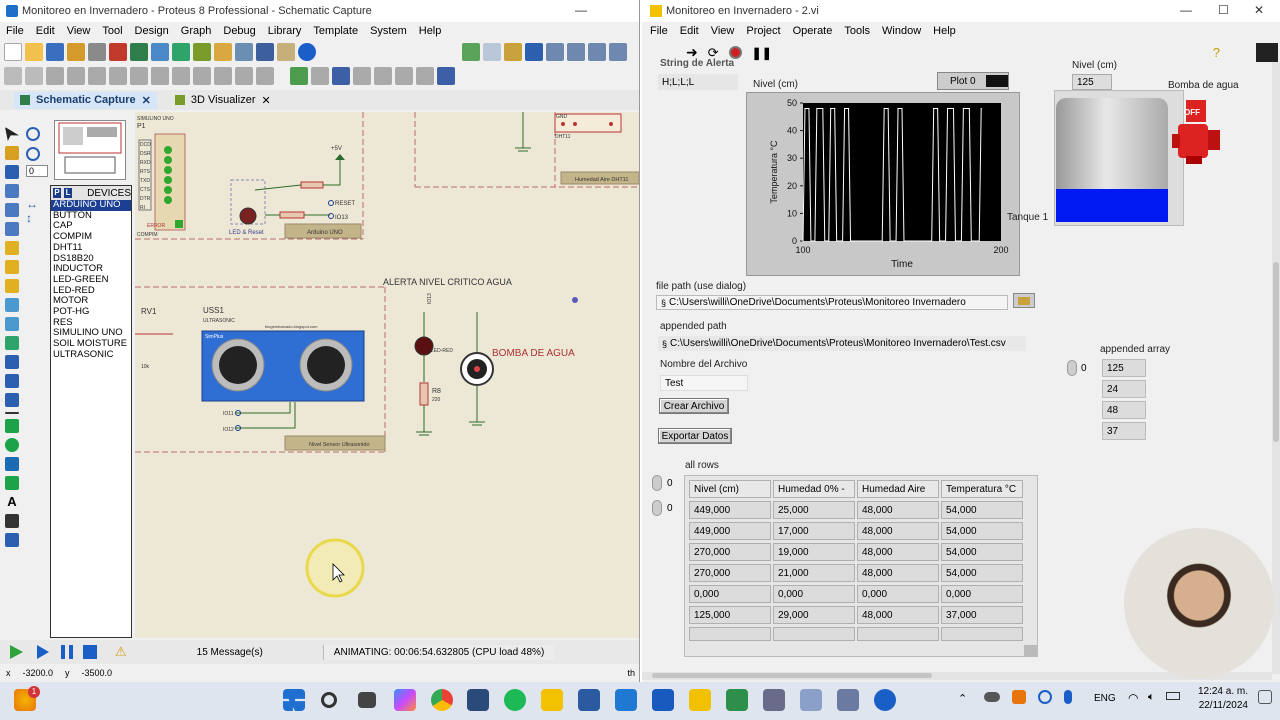 The image size is (1280, 720). What do you see at coordinates (335, 31) in the screenshot?
I see `menu-template: Template` at bounding box center [335, 31].